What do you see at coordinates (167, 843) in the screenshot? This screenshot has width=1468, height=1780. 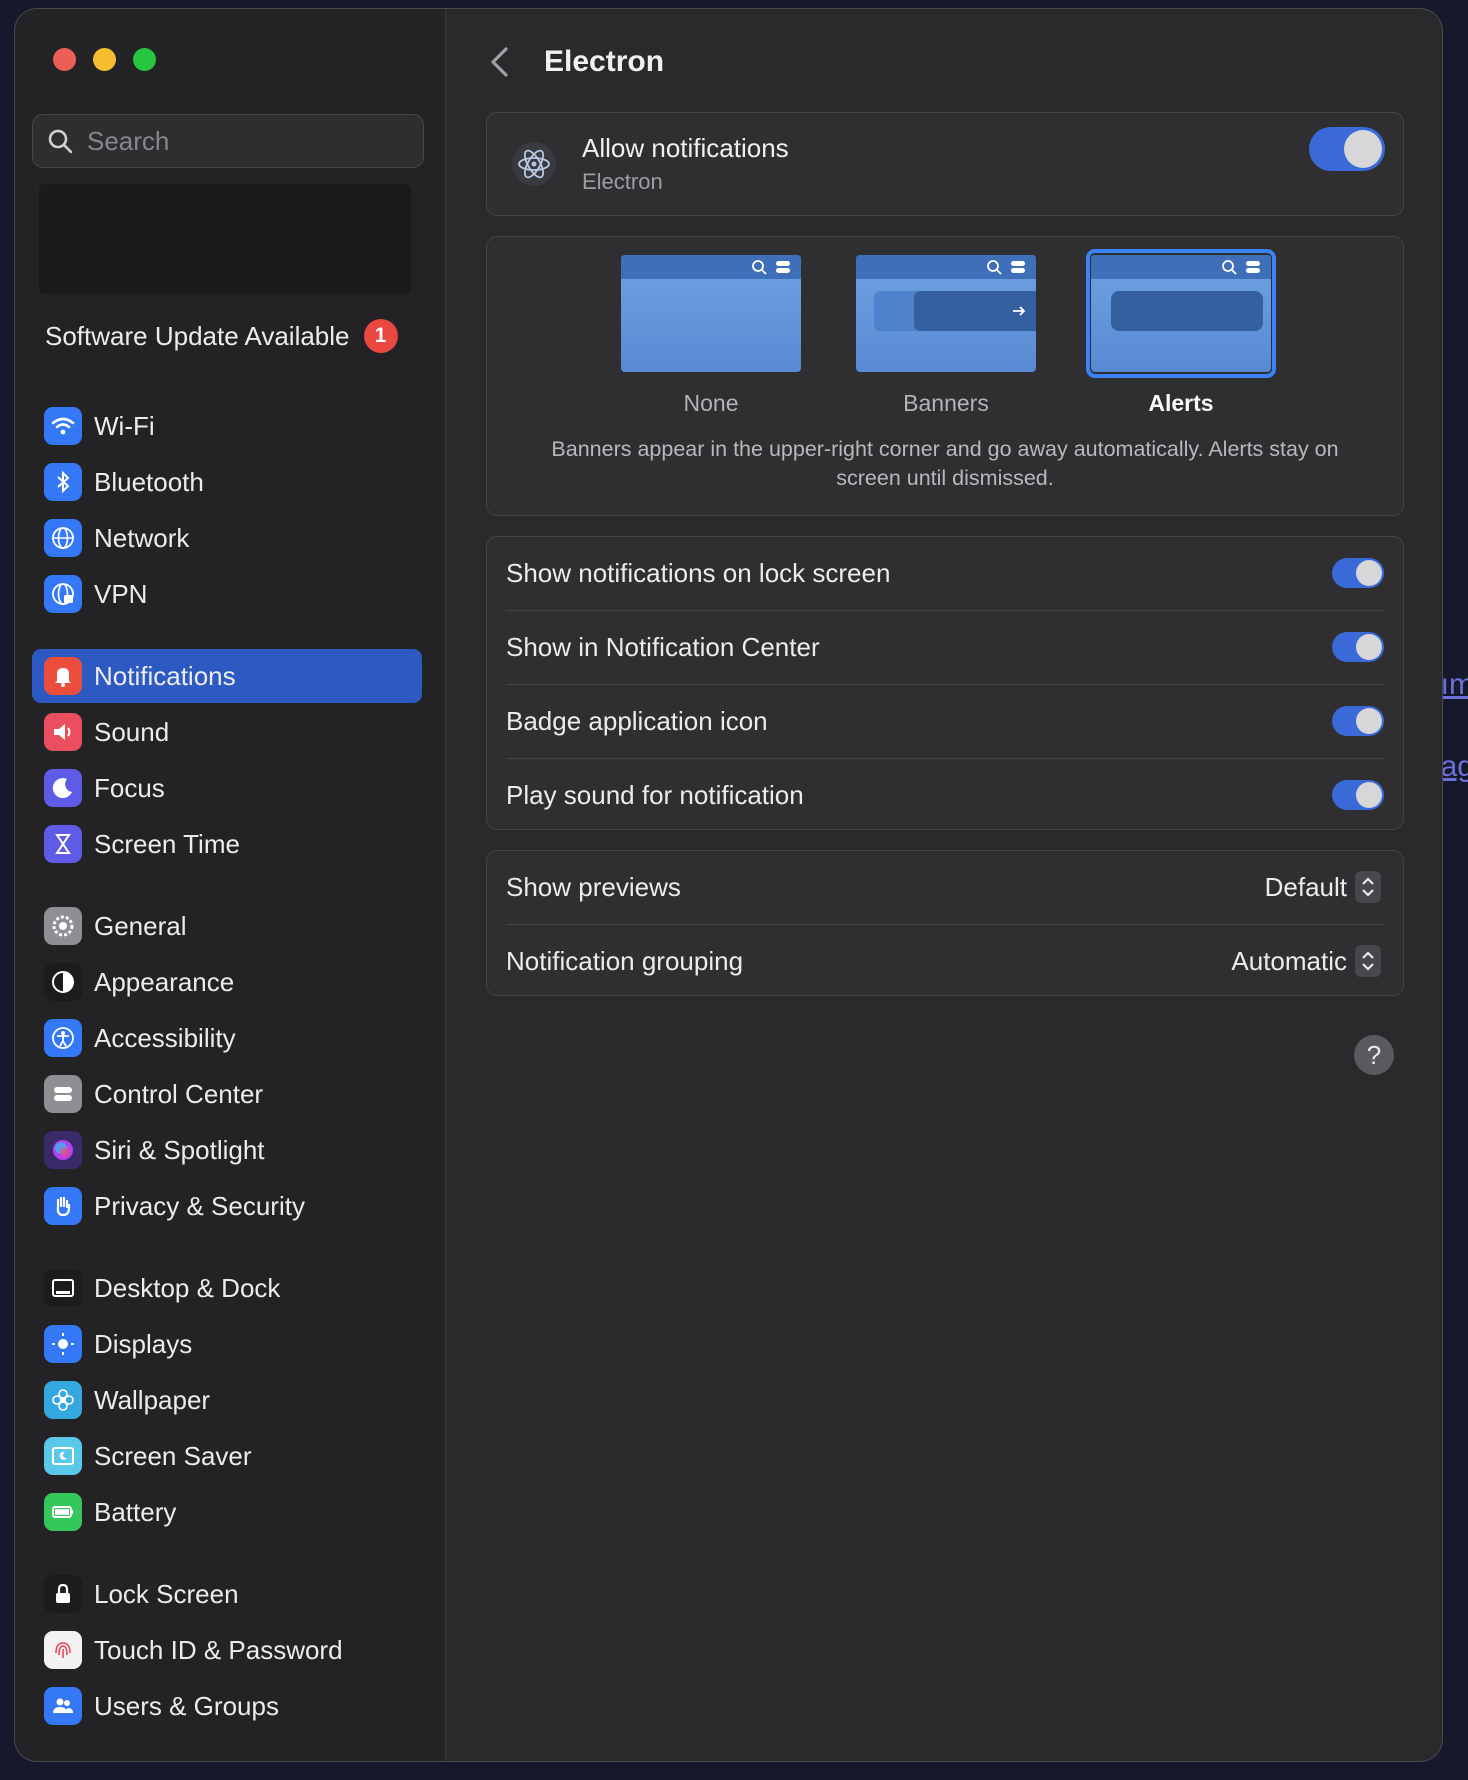 I see `sidebar-item-label: Screen Time` at bounding box center [167, 843].